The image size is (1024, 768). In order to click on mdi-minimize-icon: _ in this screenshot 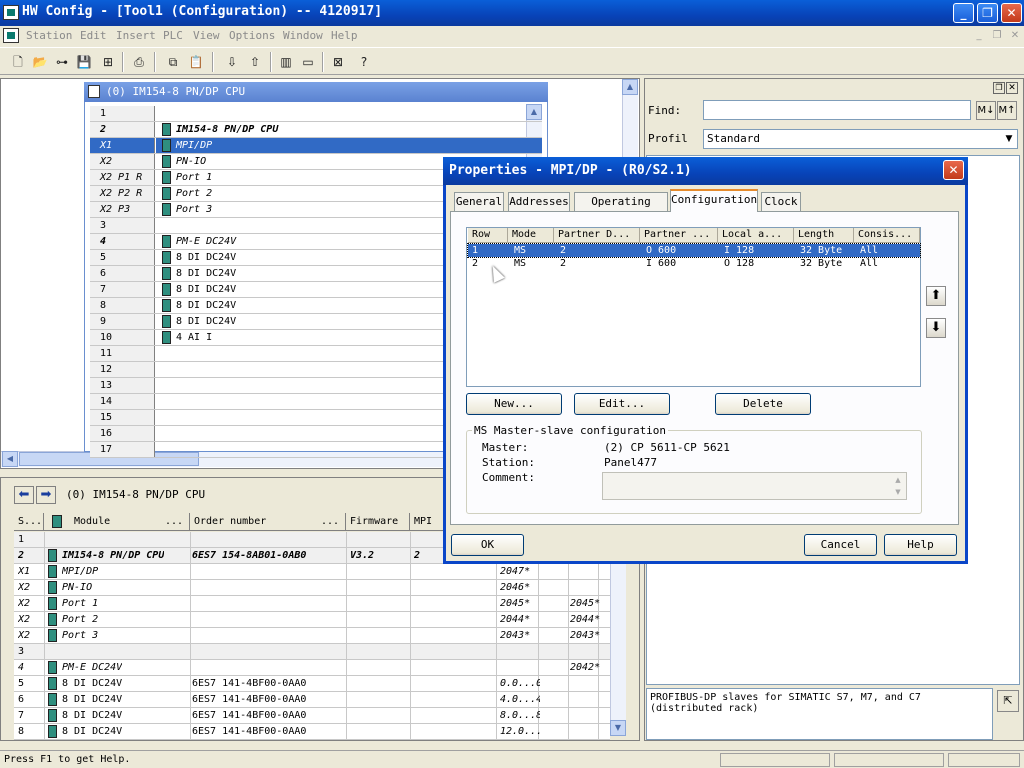, I will do `click(979, 36)`.